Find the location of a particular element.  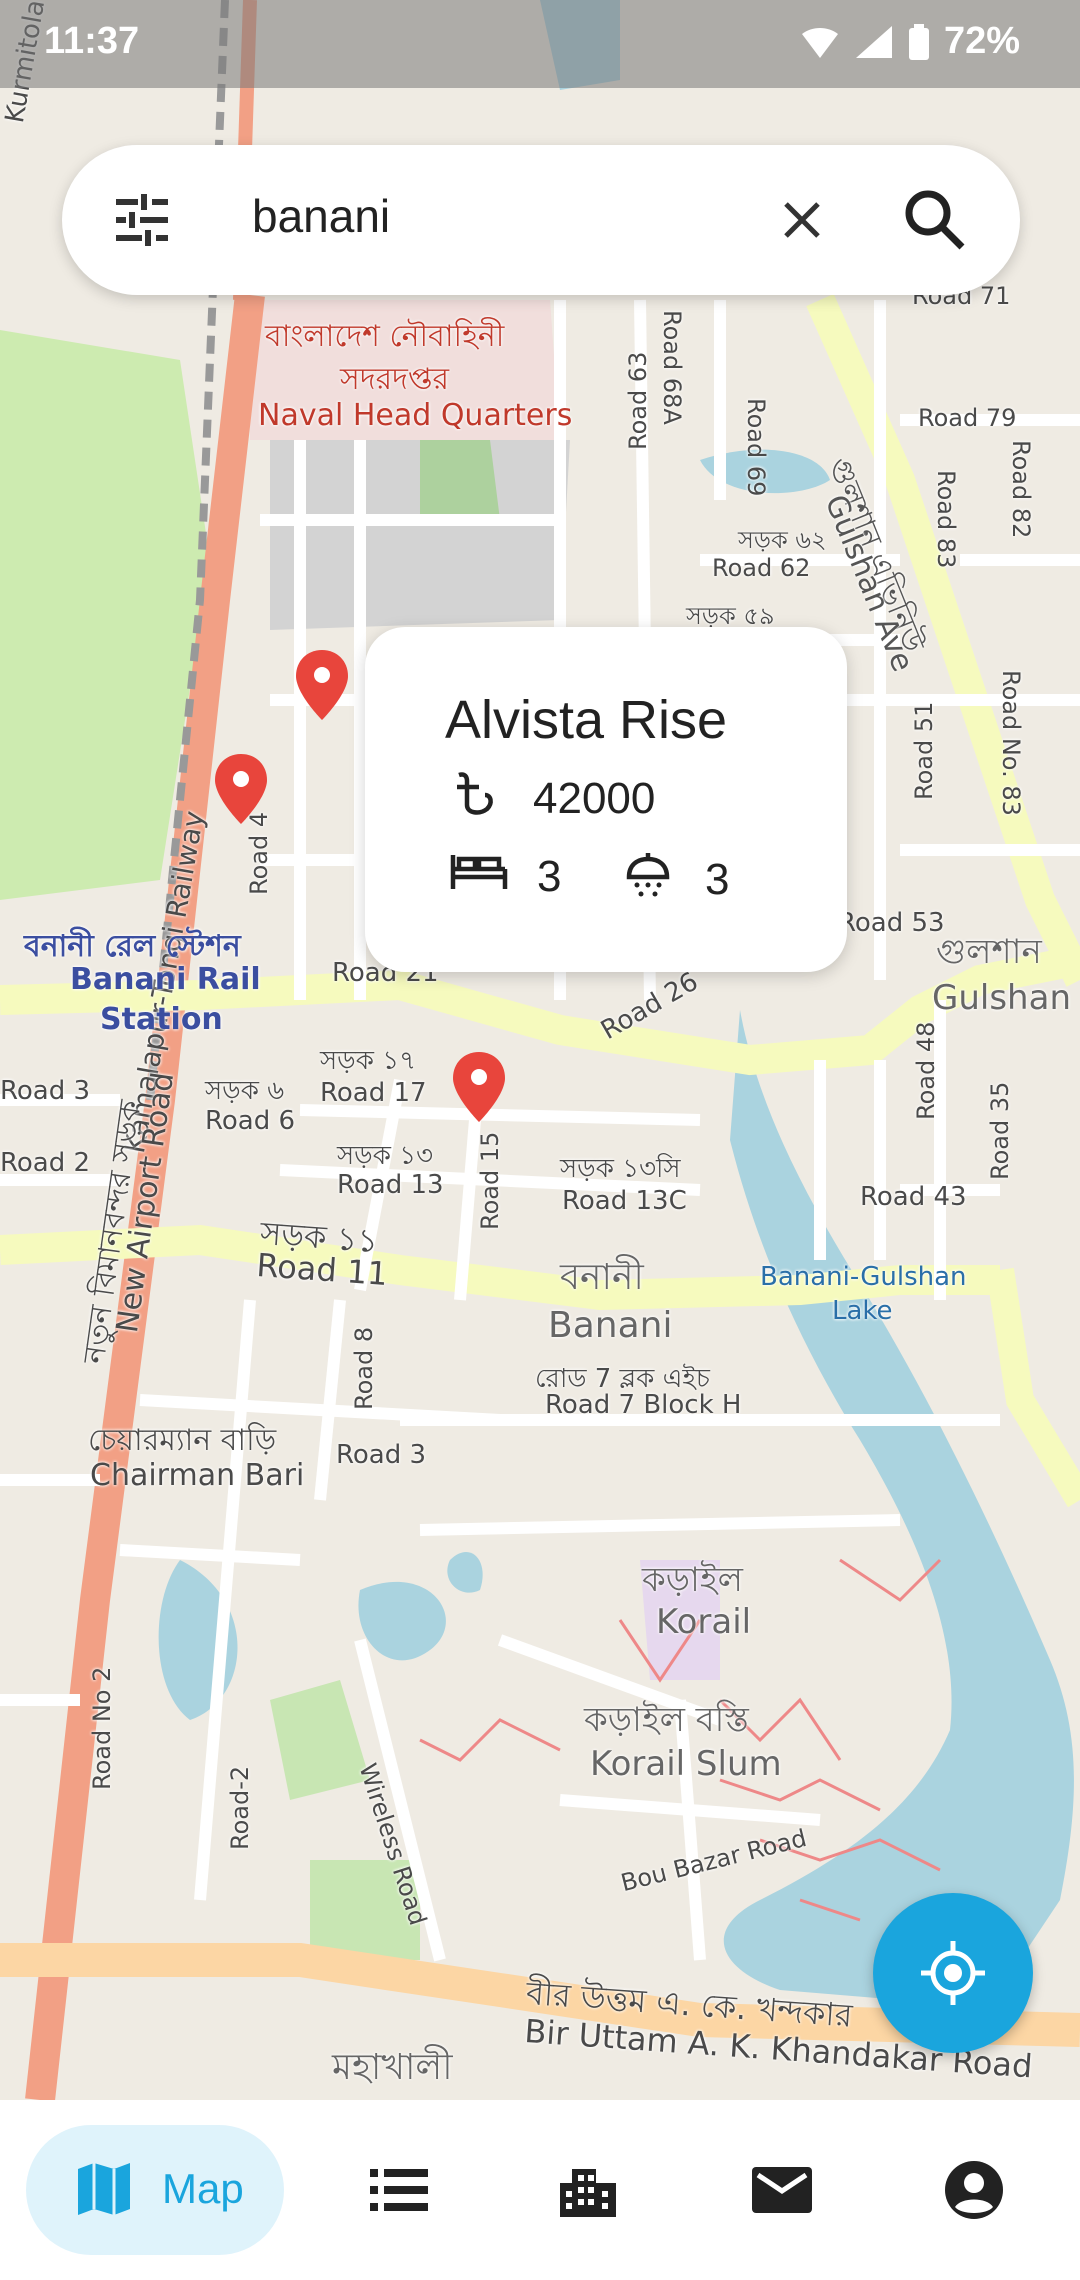

my-location-button is located at coordinates (953, 1973).